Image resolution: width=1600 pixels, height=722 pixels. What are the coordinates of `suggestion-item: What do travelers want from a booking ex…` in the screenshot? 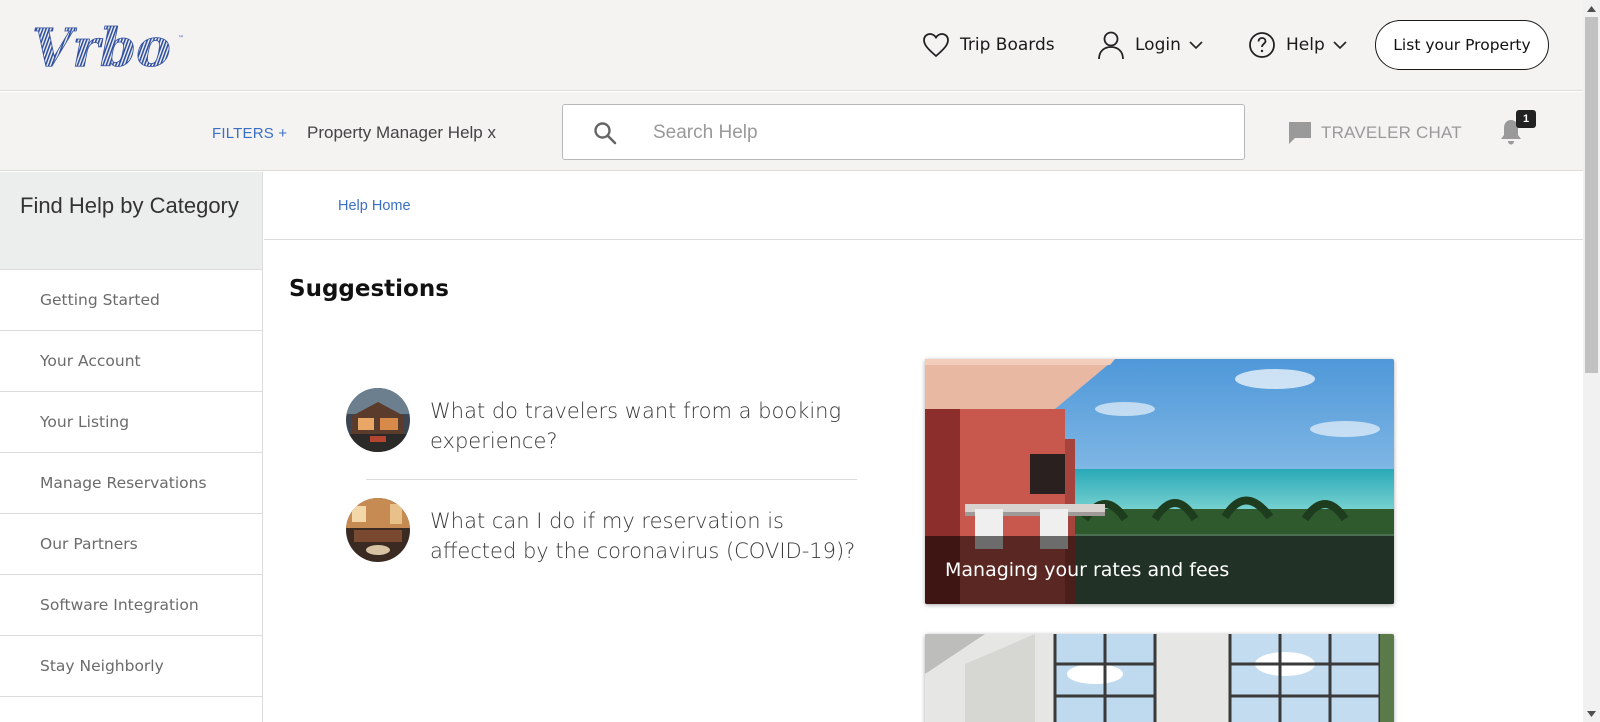 It's located at (606, 422).